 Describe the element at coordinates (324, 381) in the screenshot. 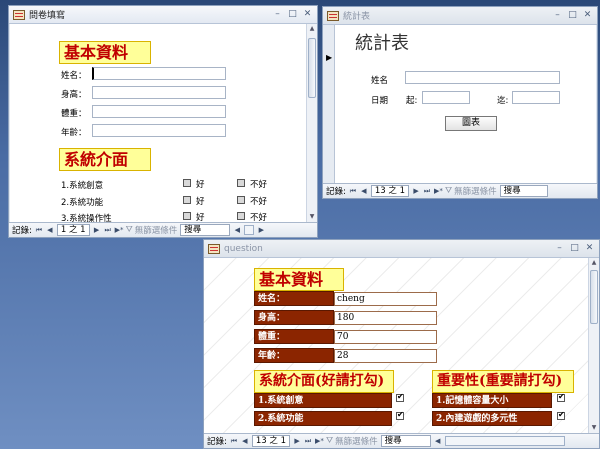

I see `section-heading-interface: 系統介面(好請打勾)` at that location.